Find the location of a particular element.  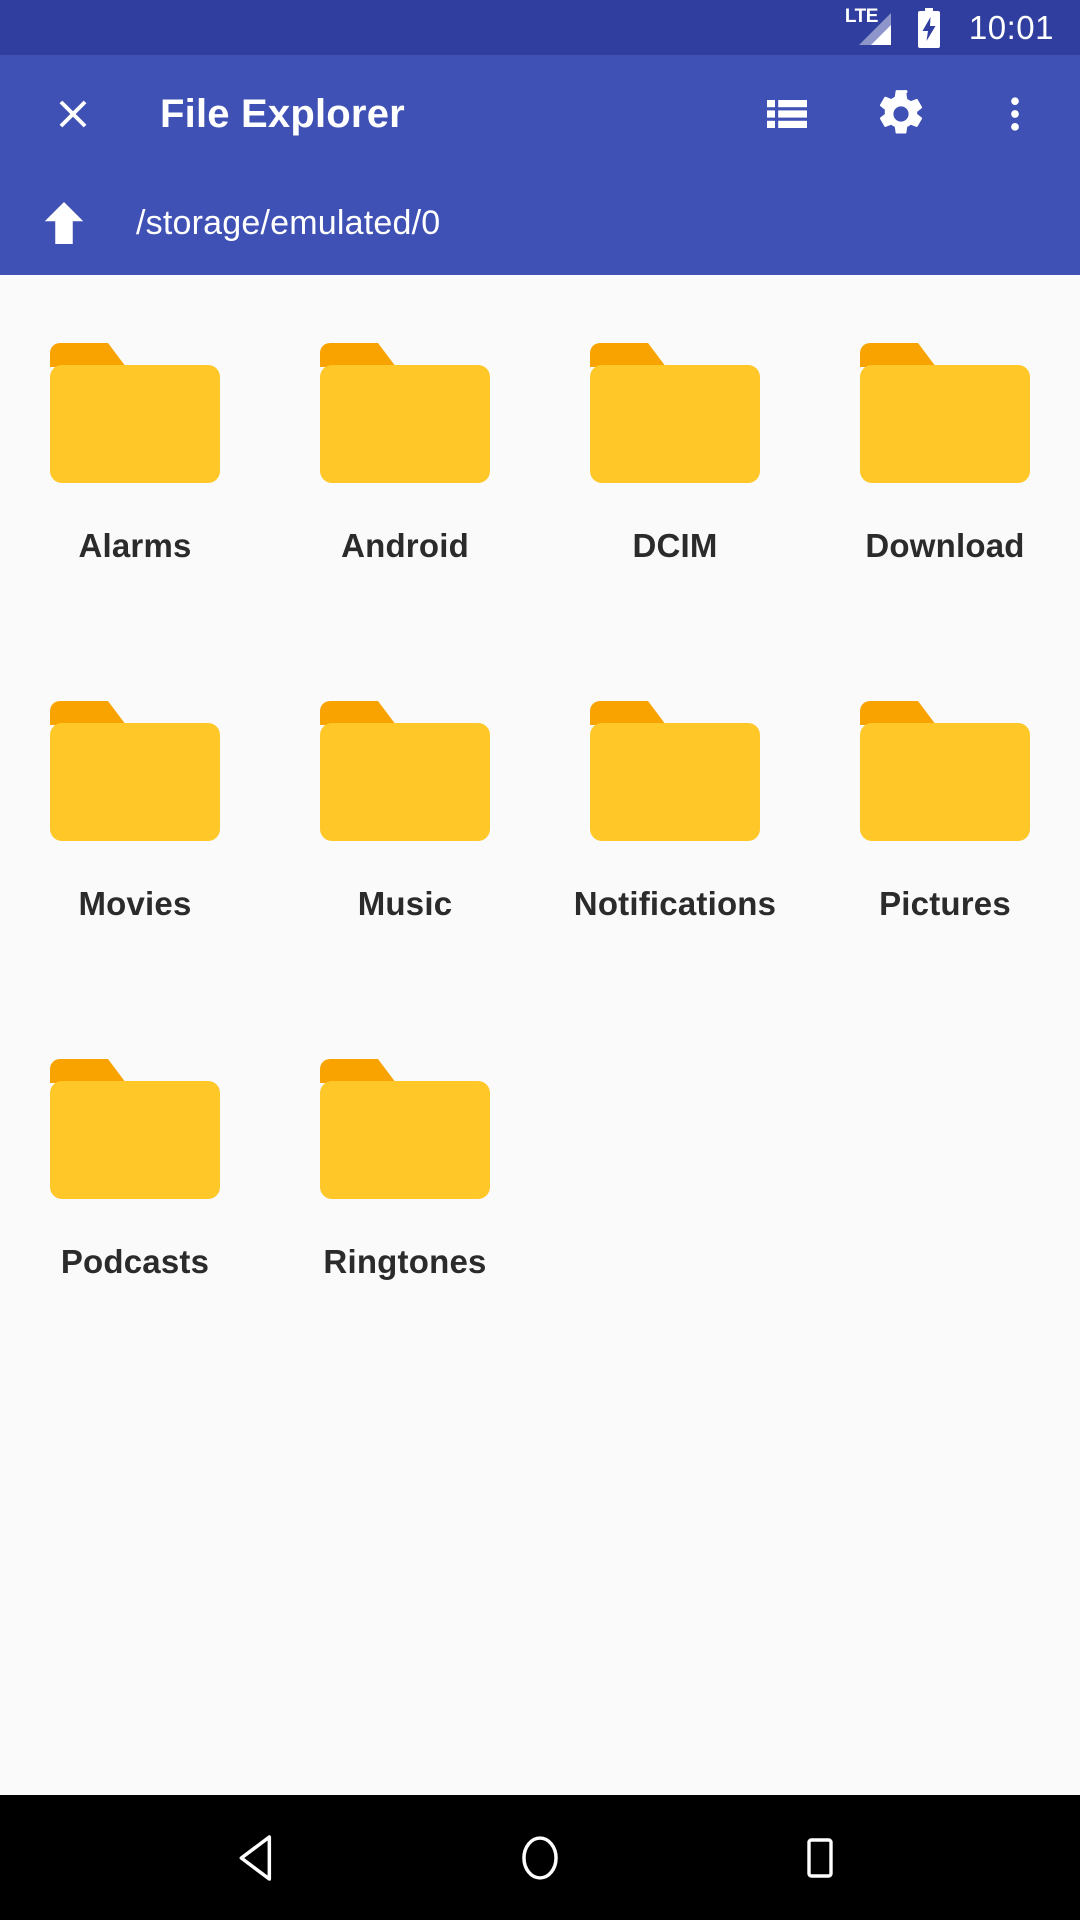

status-icons: LTE 10:01 is located at coordinates (949, 27).